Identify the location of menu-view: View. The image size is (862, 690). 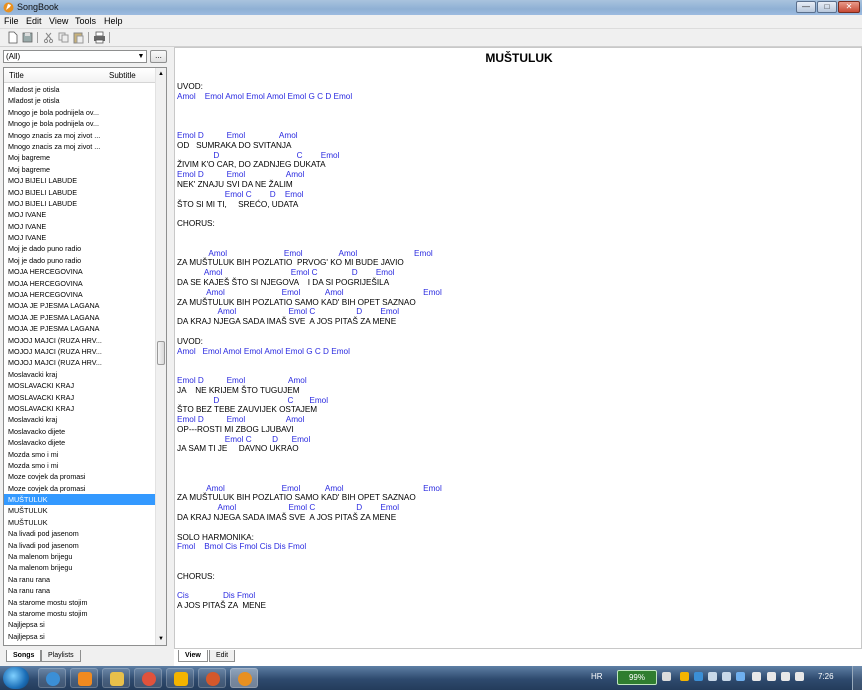
(58, 21).